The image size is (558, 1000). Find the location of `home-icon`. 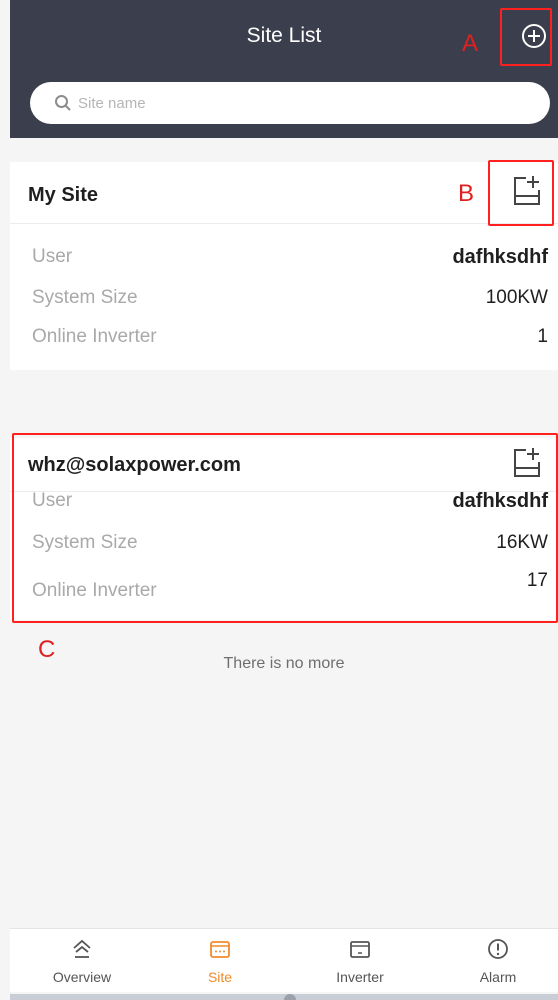

home-icon is located at coordinates (82, 948).